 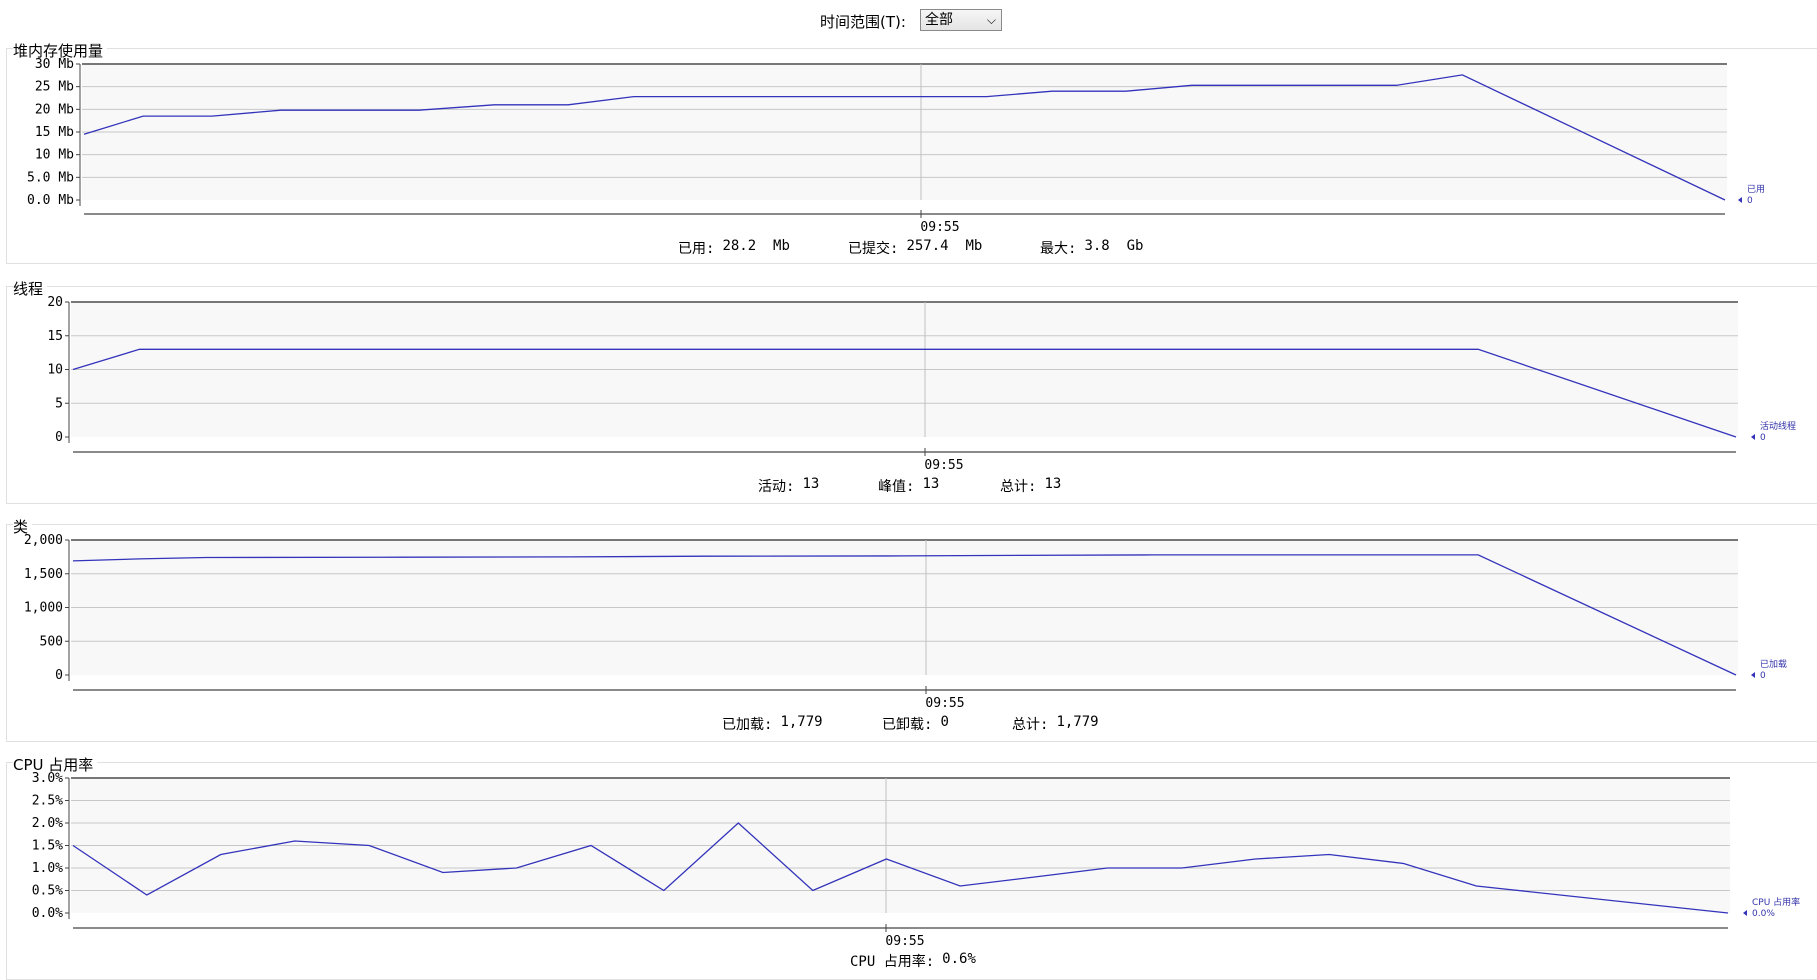 What do you see at coordinates (55, 764) in the screenshot?
I see `panel-title: CPU 占用率` at bounding box center [55, 764].